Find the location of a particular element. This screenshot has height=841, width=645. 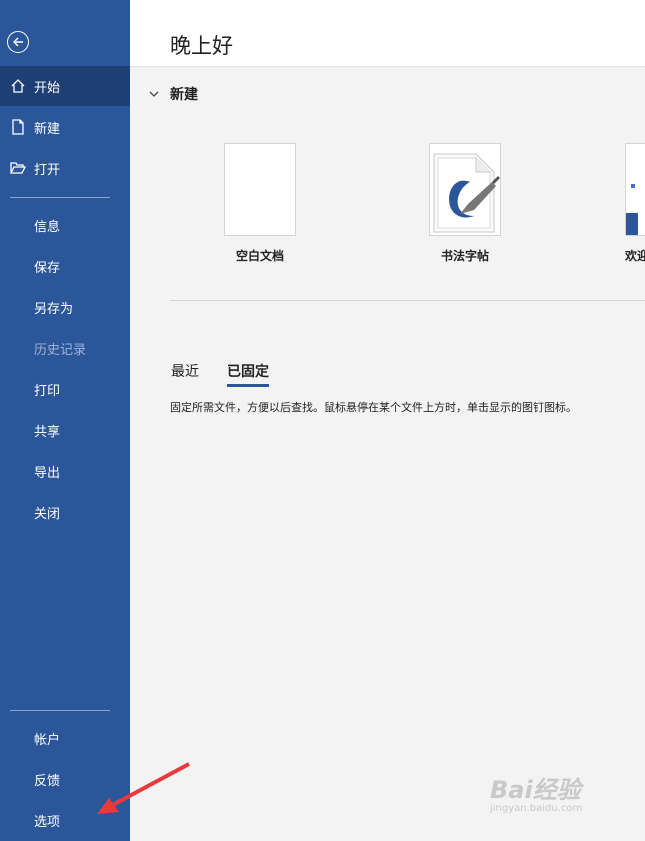

template-welcome: 欢迎 is located at coordinates (635, 203).